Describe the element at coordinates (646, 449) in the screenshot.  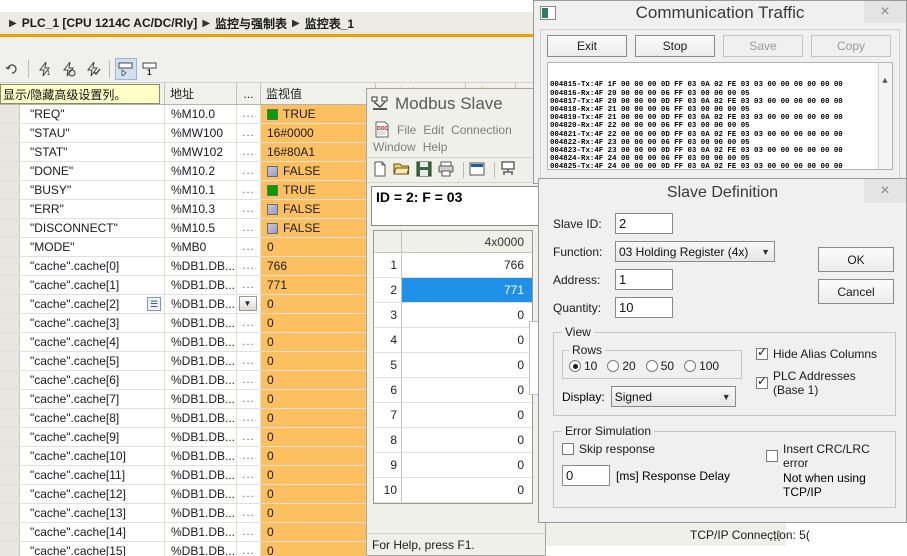
I see `skip-response-checkbox: Skip response` at that location.